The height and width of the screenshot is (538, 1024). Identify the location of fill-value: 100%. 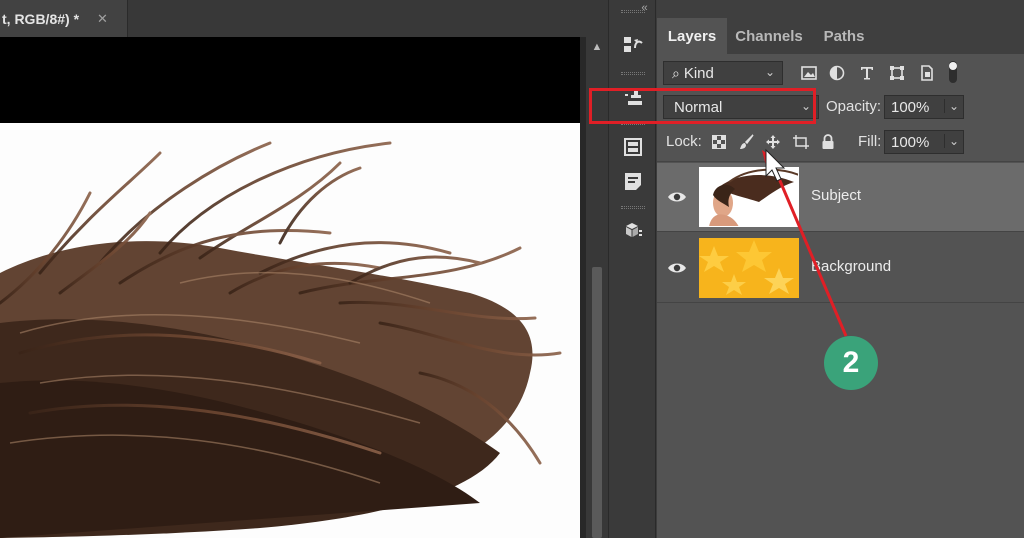
(910, 142).